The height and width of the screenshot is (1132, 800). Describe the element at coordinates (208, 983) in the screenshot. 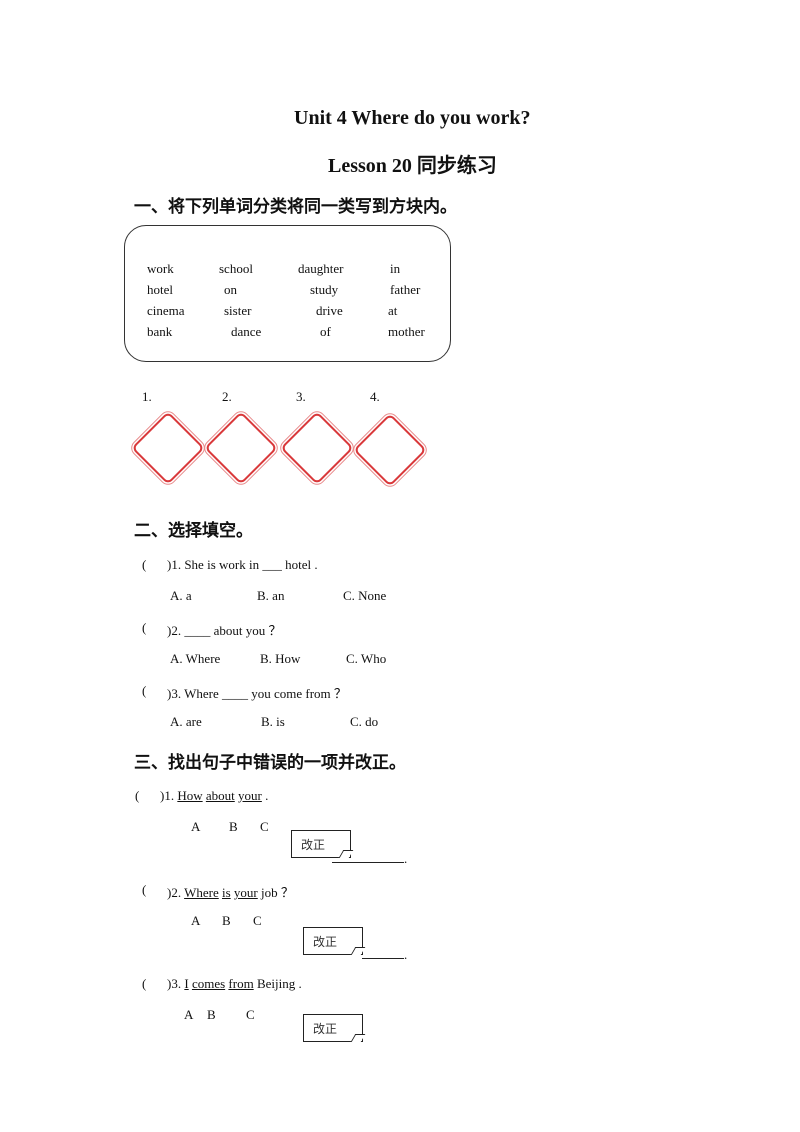

I see `option-b: comes` at that location.